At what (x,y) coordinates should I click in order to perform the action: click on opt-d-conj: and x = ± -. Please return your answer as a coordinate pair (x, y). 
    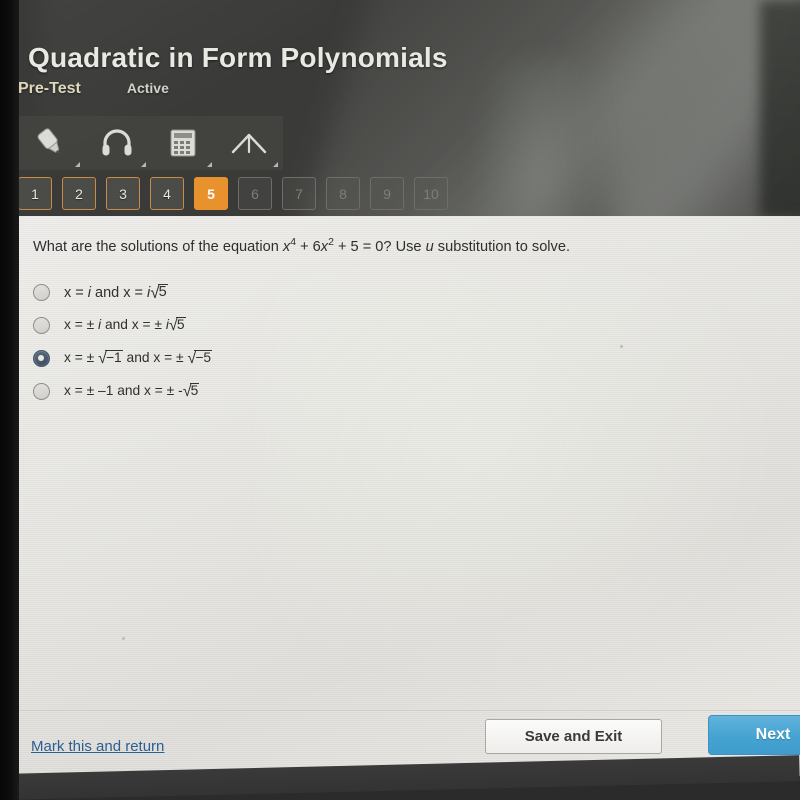
    Looking at the image, I should click on (148, 391).